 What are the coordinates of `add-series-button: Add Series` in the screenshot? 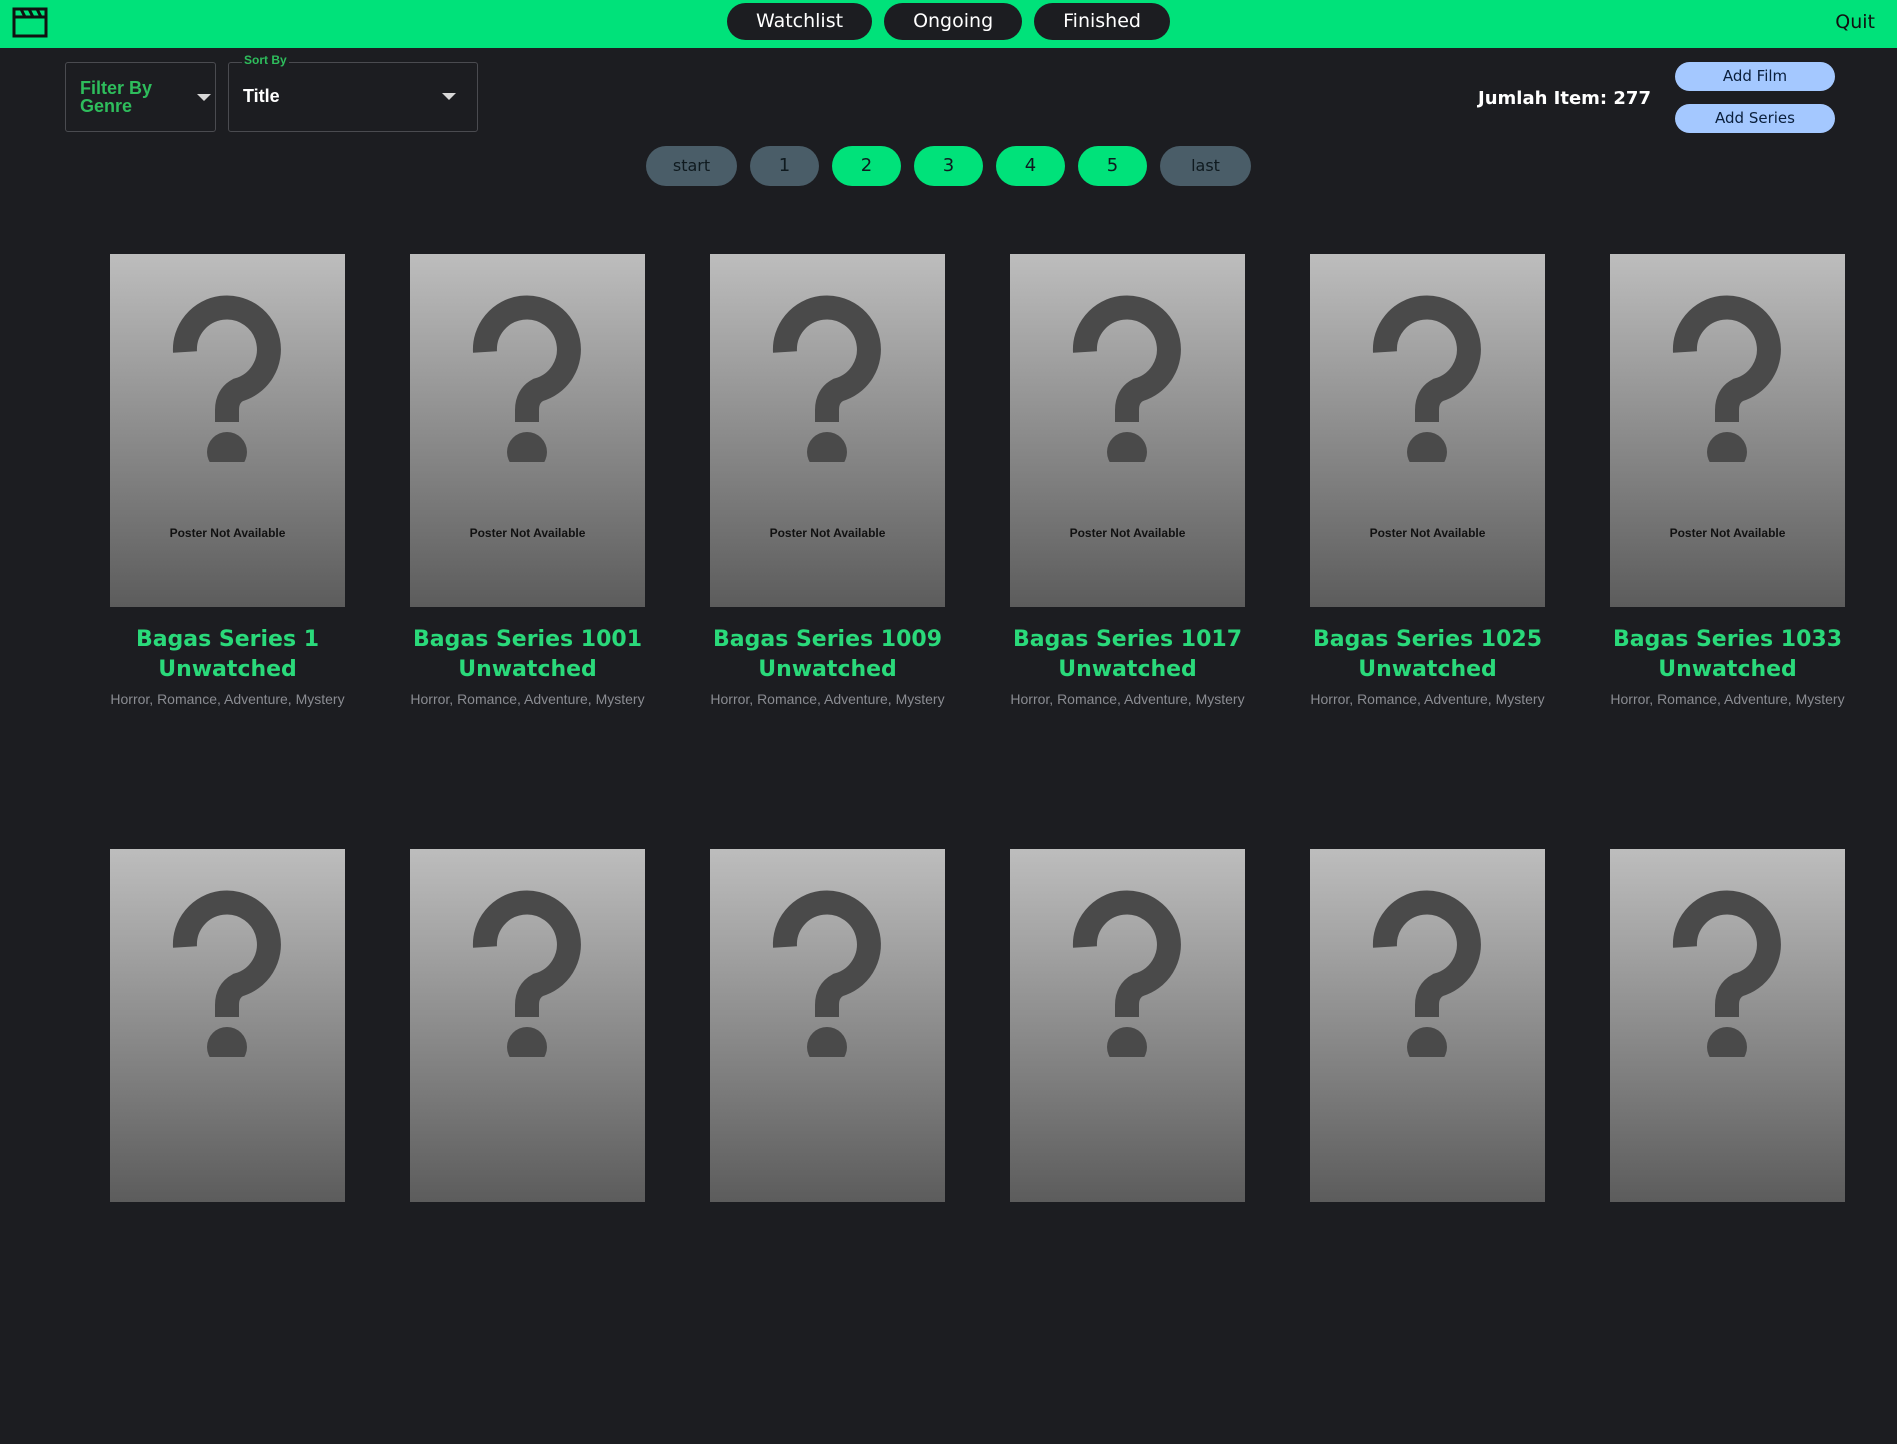 It's located at (1755, 118).